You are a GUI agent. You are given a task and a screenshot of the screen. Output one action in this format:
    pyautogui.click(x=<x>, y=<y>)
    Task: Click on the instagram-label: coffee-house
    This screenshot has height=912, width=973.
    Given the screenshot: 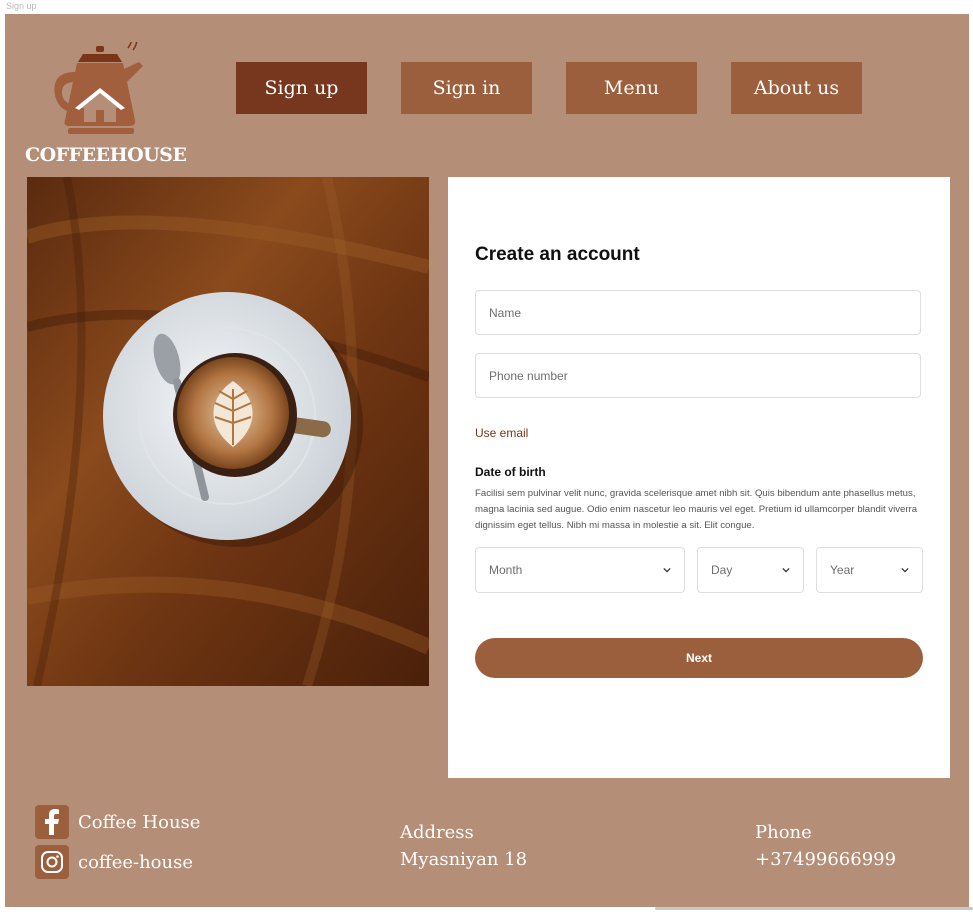 What is the action you would take?
    pyautogui.click(x=136, y=862)
    